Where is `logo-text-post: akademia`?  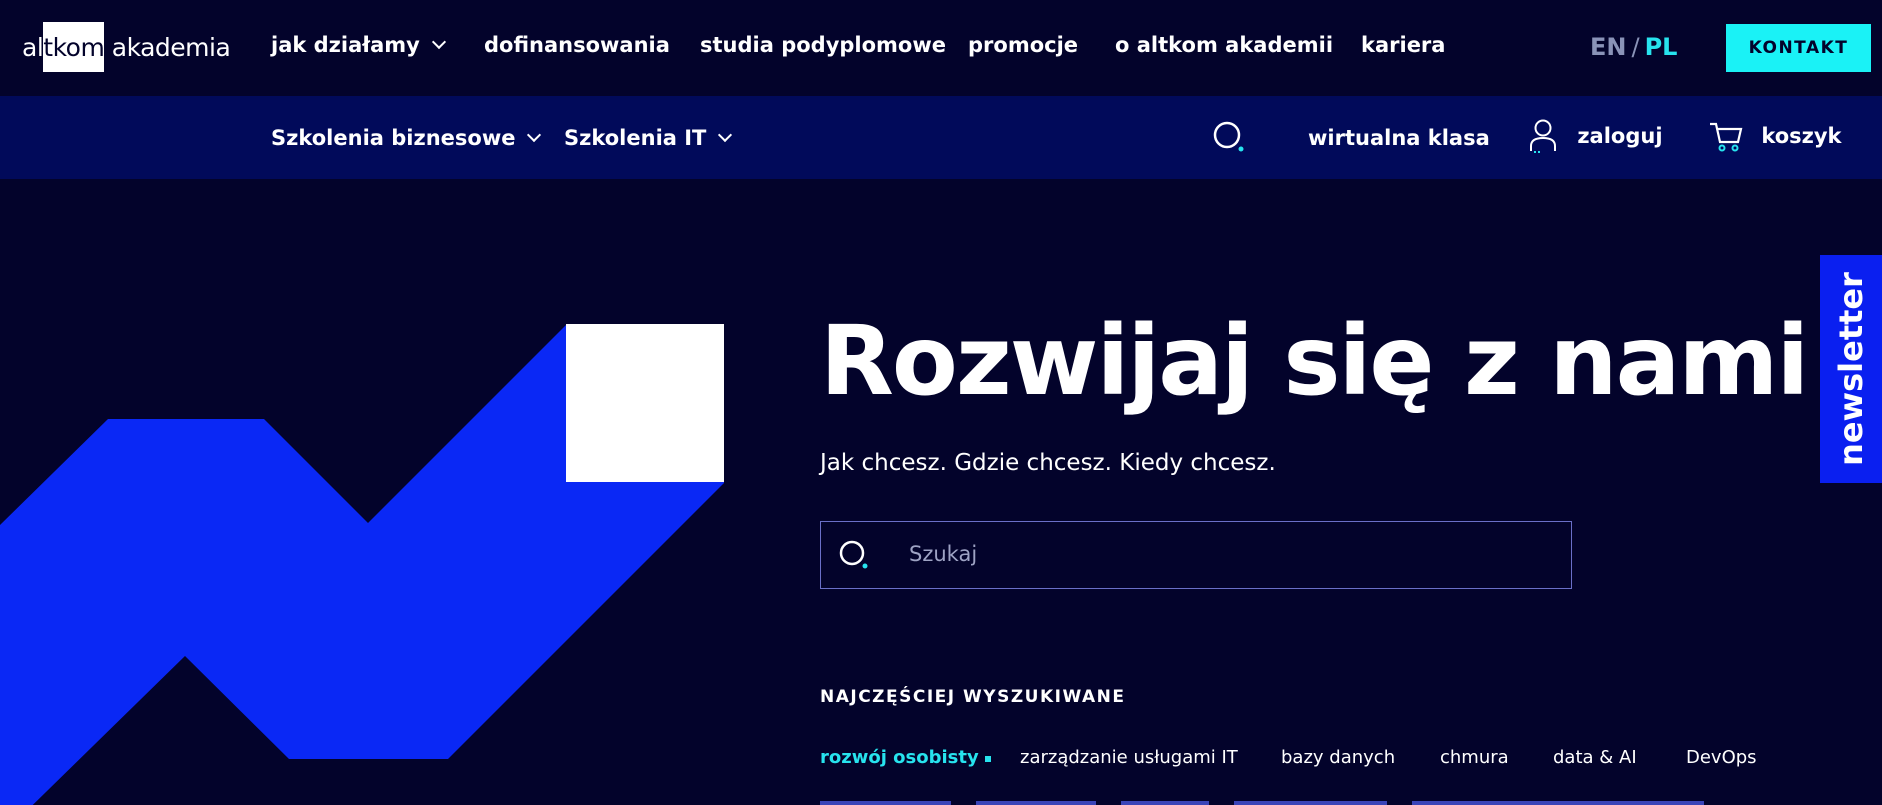 logo-text-post: akademia is located at coordinates (167, 47).